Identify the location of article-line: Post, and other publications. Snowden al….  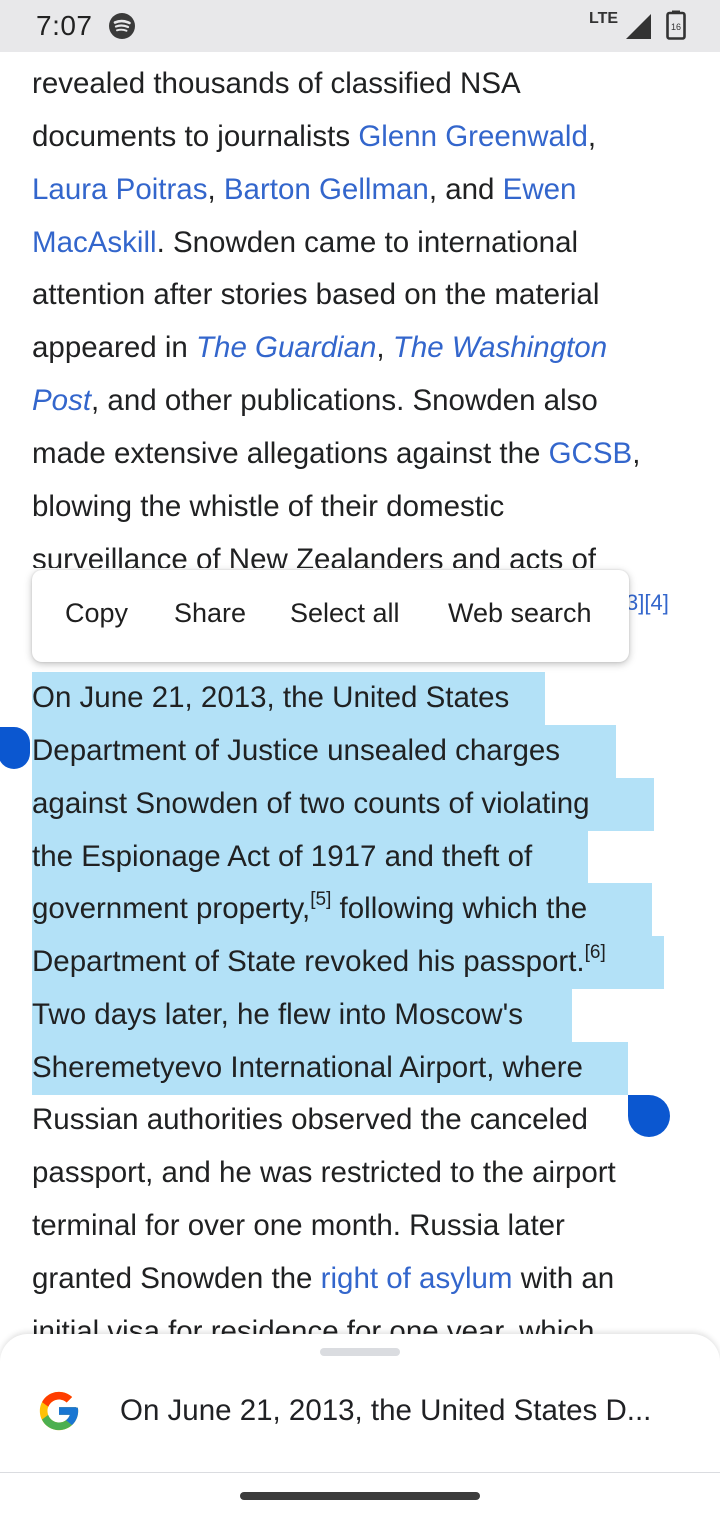
(315, 400).